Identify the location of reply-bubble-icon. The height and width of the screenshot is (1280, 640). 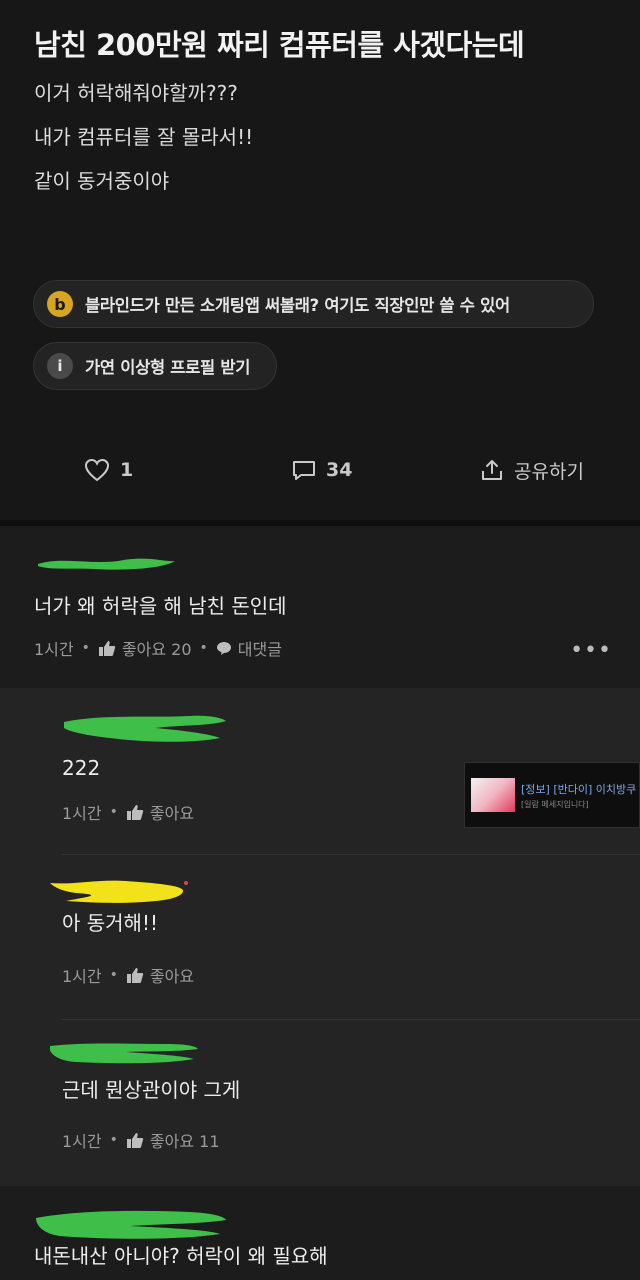
(224, 648).